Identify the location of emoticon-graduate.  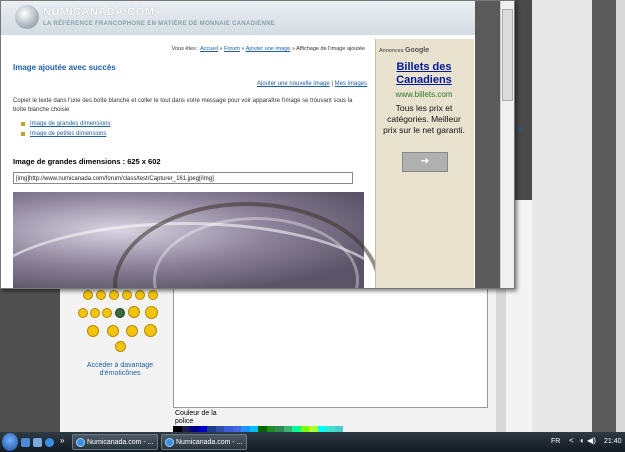
(113, 331).